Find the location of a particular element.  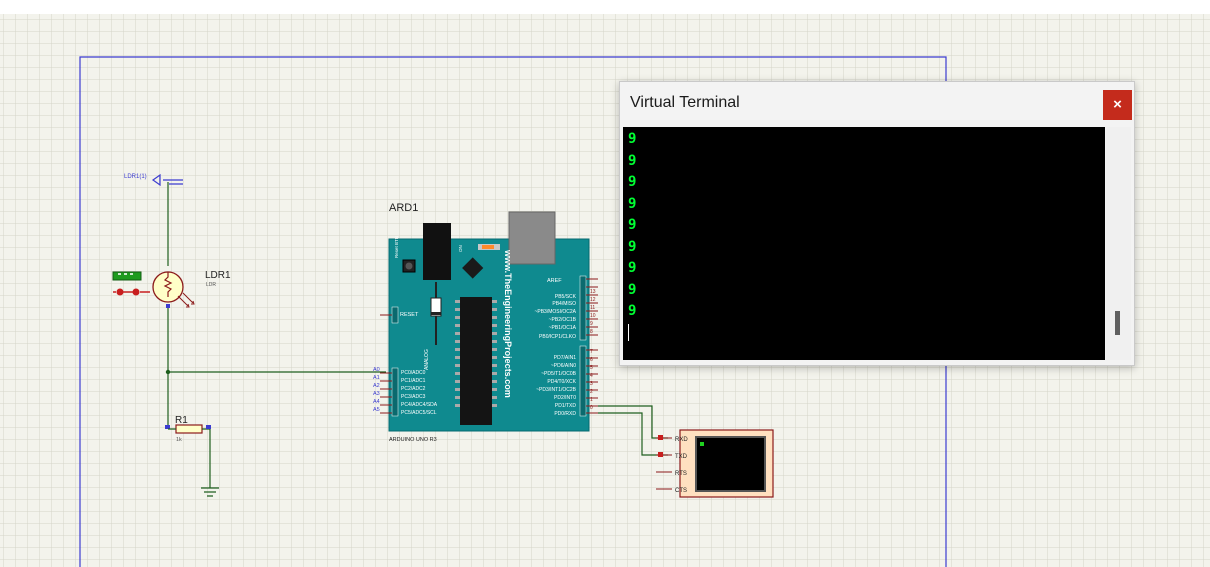

vertical-scrollbar is located at coordinates (1118, 243).